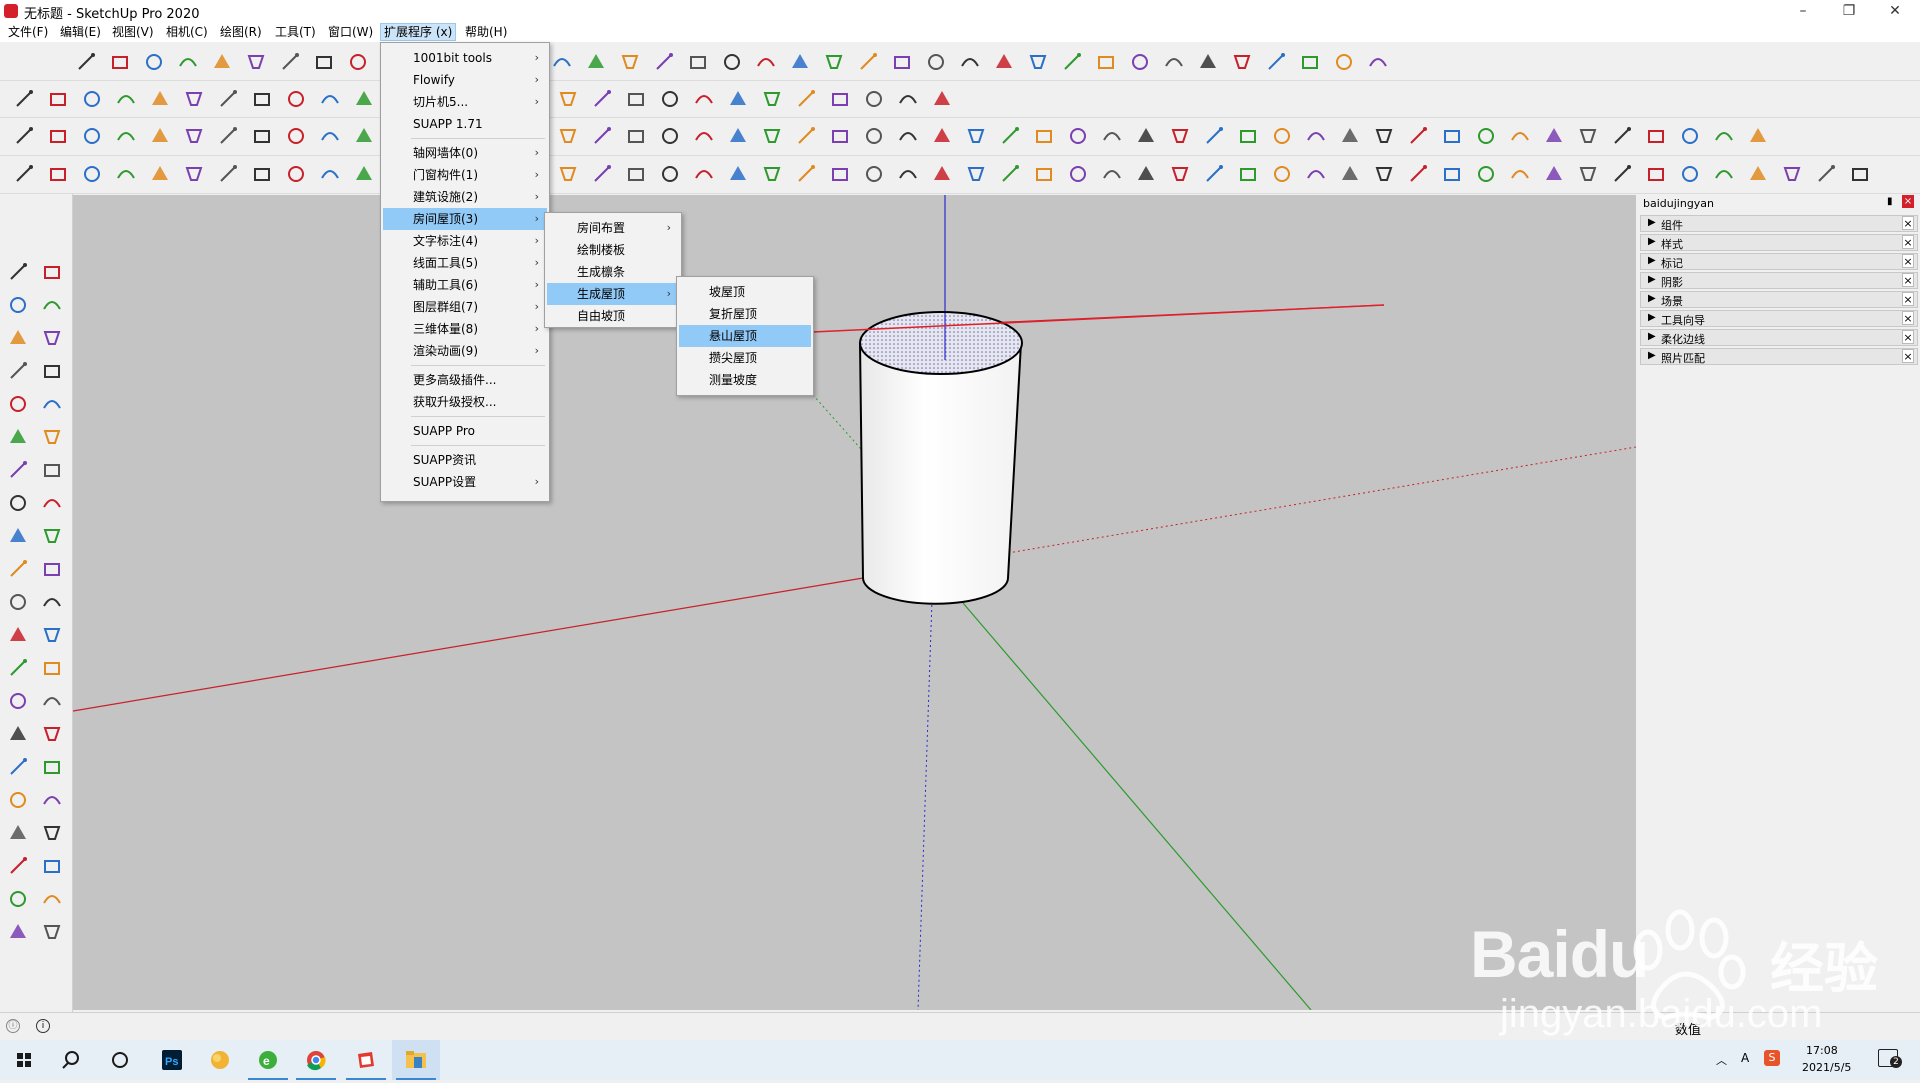  Describe the element at coordinates (613, 316) in the screenshot. I see `room-roof-menu-item-4: 自由坡顶` at that location.